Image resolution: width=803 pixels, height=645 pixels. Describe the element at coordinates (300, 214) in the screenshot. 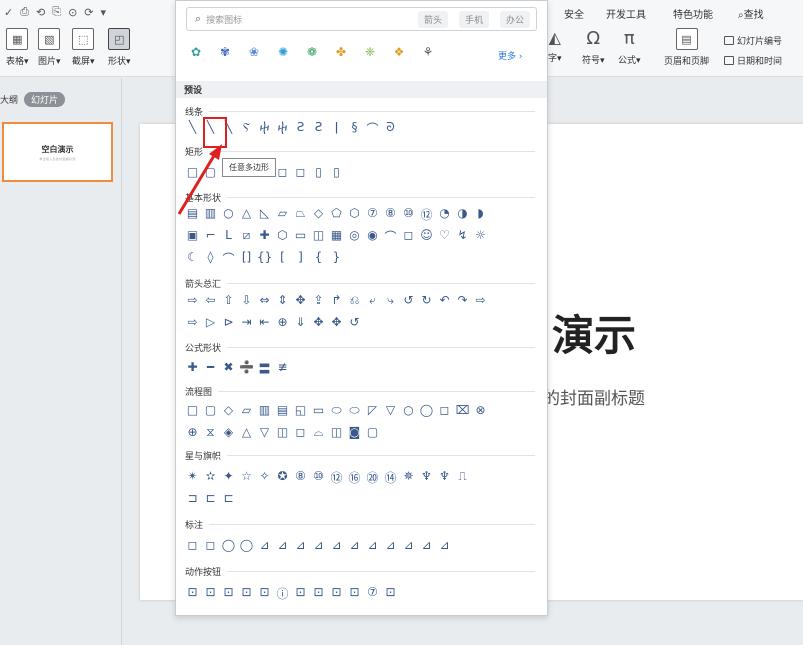

I see `shape-option: ⏢` at that location.